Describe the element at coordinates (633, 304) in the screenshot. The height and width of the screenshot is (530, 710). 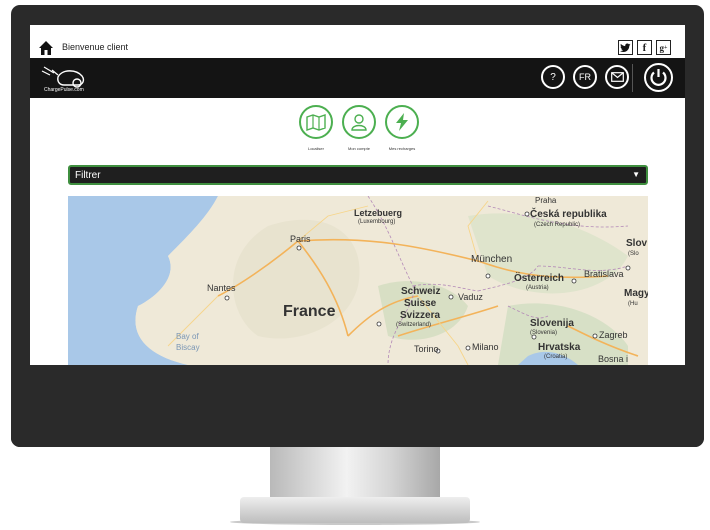
I see `map-label: (Hu` at that location.